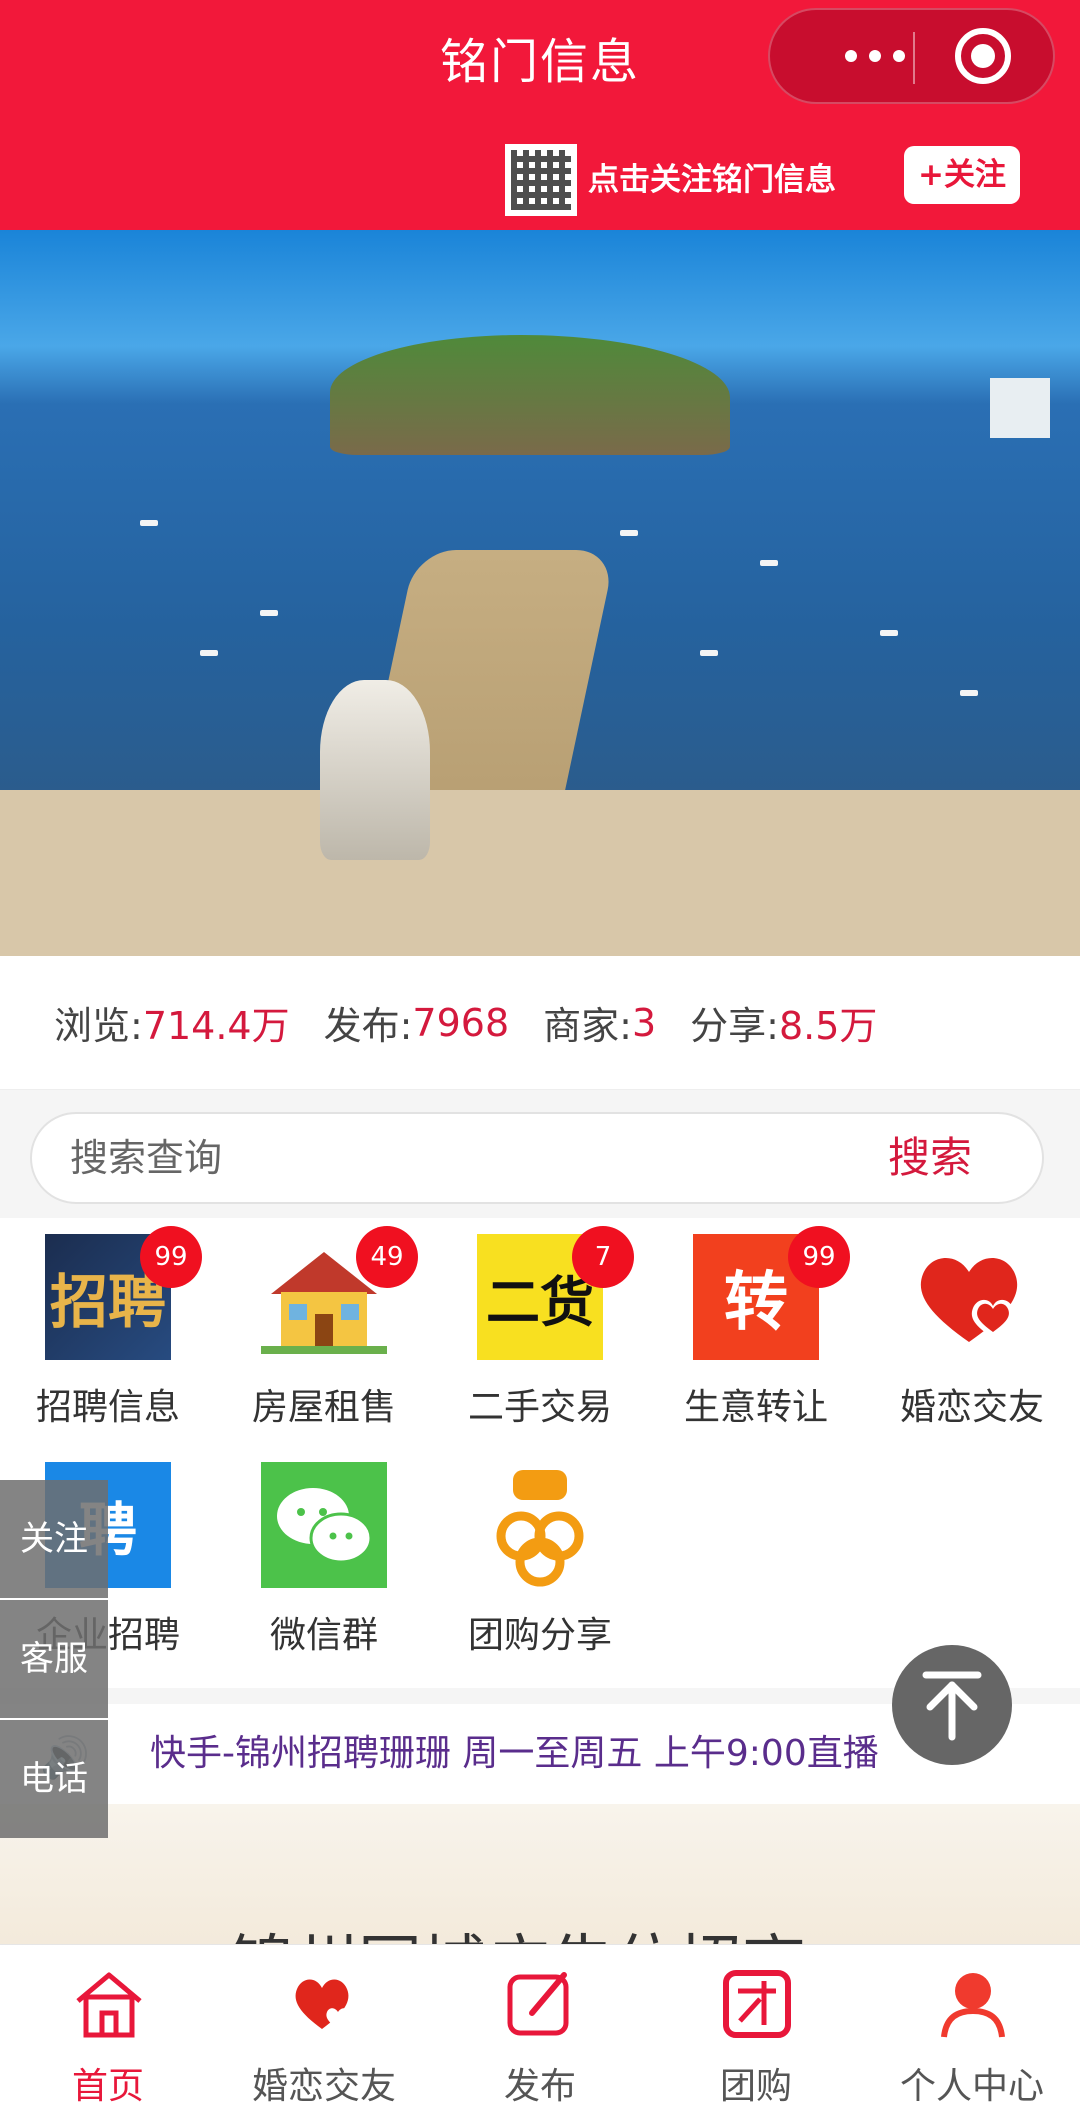  I want to click on stat-merchants-label: 商家:, so click(587, 1026).